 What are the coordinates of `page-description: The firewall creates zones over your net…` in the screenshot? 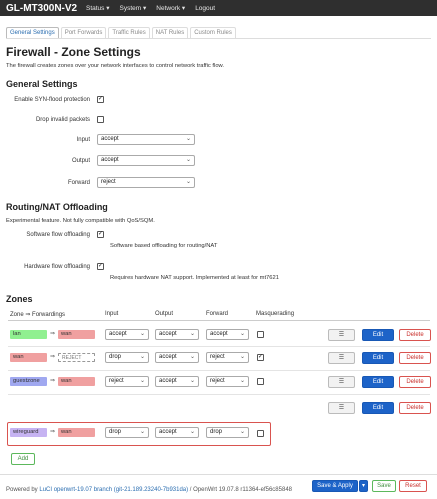 It's located at (115, 66).